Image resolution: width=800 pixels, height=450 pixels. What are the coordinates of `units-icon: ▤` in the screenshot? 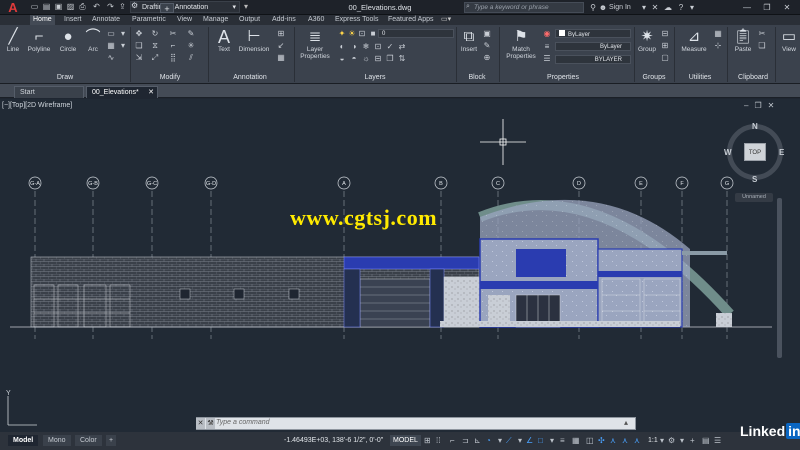 It's located at (706, 440).